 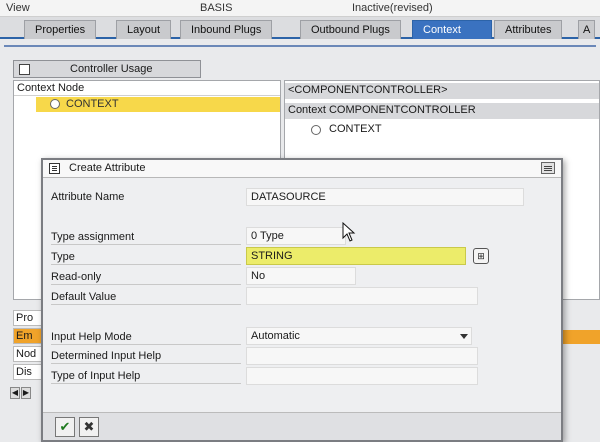 I want to click on tab-layout: Layout, so click(x=144, y=29).